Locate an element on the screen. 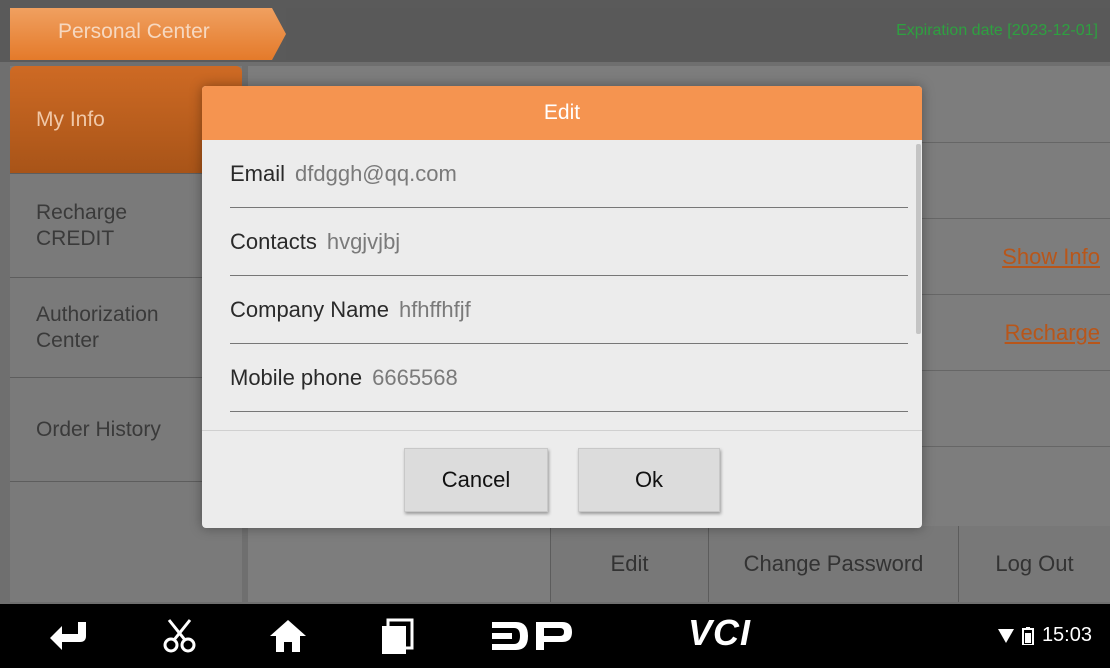 This screenshot has width=1110, height=668. change-password-label: Change Password is located at coordinates (833, 563).